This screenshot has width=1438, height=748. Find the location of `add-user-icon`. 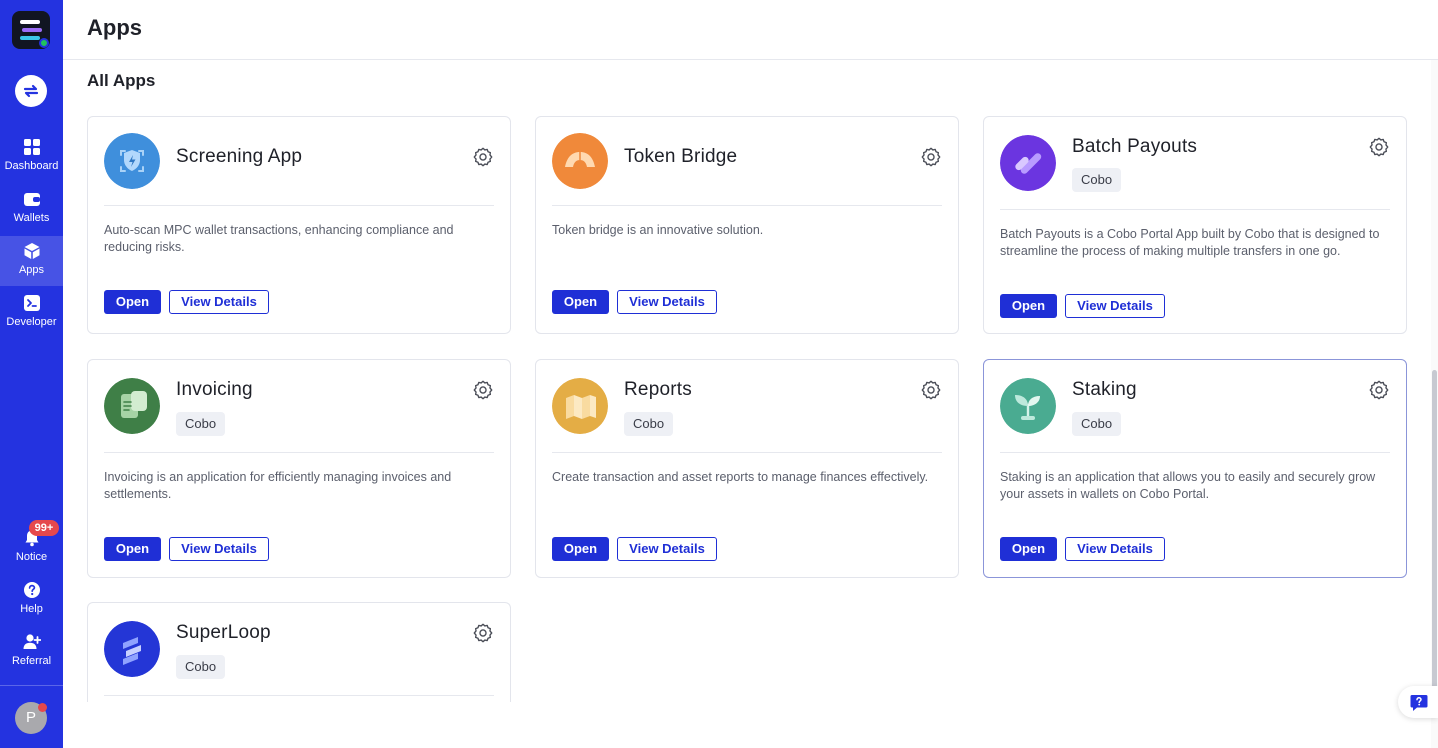

add-user-icon is located at coordinates (32, 642).